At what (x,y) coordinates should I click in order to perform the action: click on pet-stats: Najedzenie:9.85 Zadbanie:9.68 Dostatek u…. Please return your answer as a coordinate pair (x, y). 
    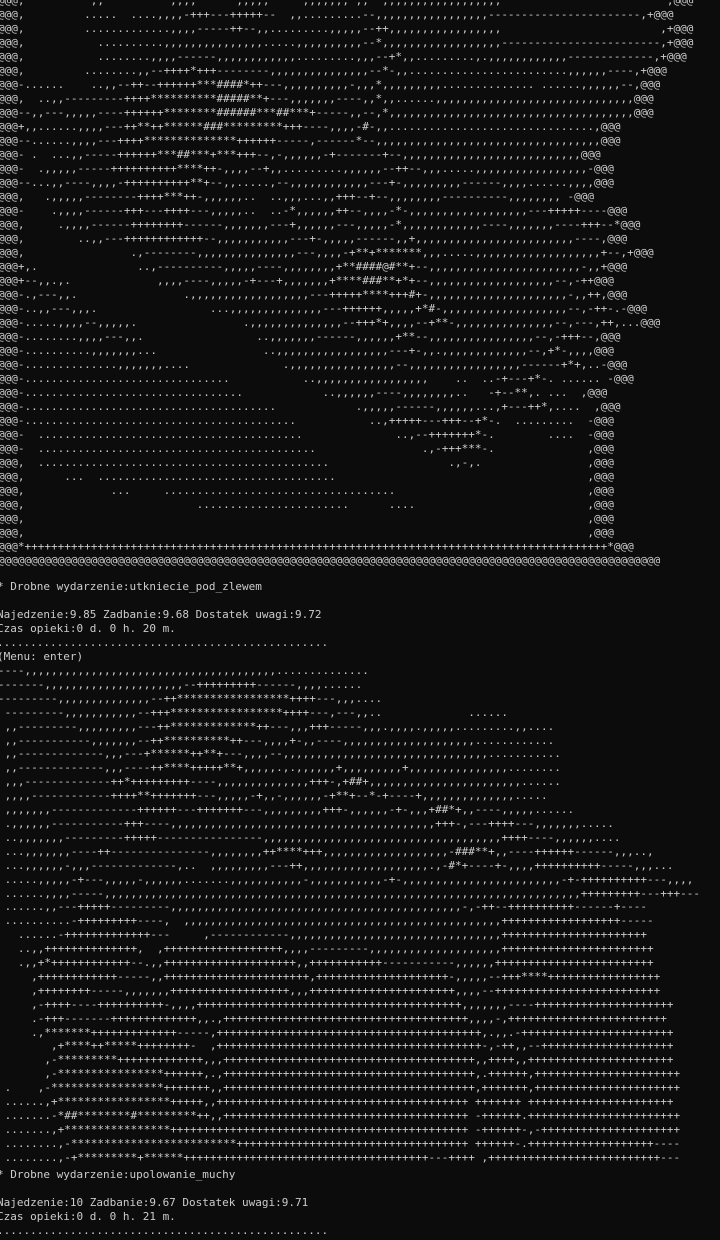
    Looking at the image, I should click on (161, 614).